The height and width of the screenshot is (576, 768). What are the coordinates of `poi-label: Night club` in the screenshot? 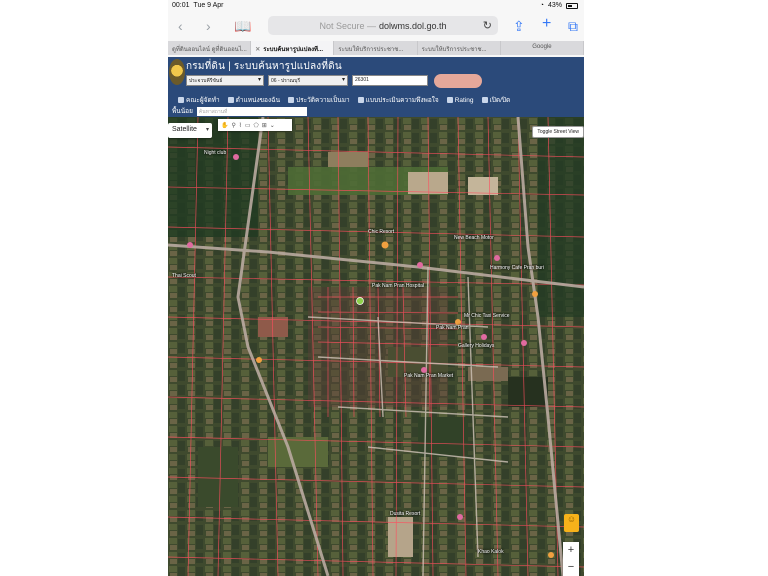 It's located at (215, 153).